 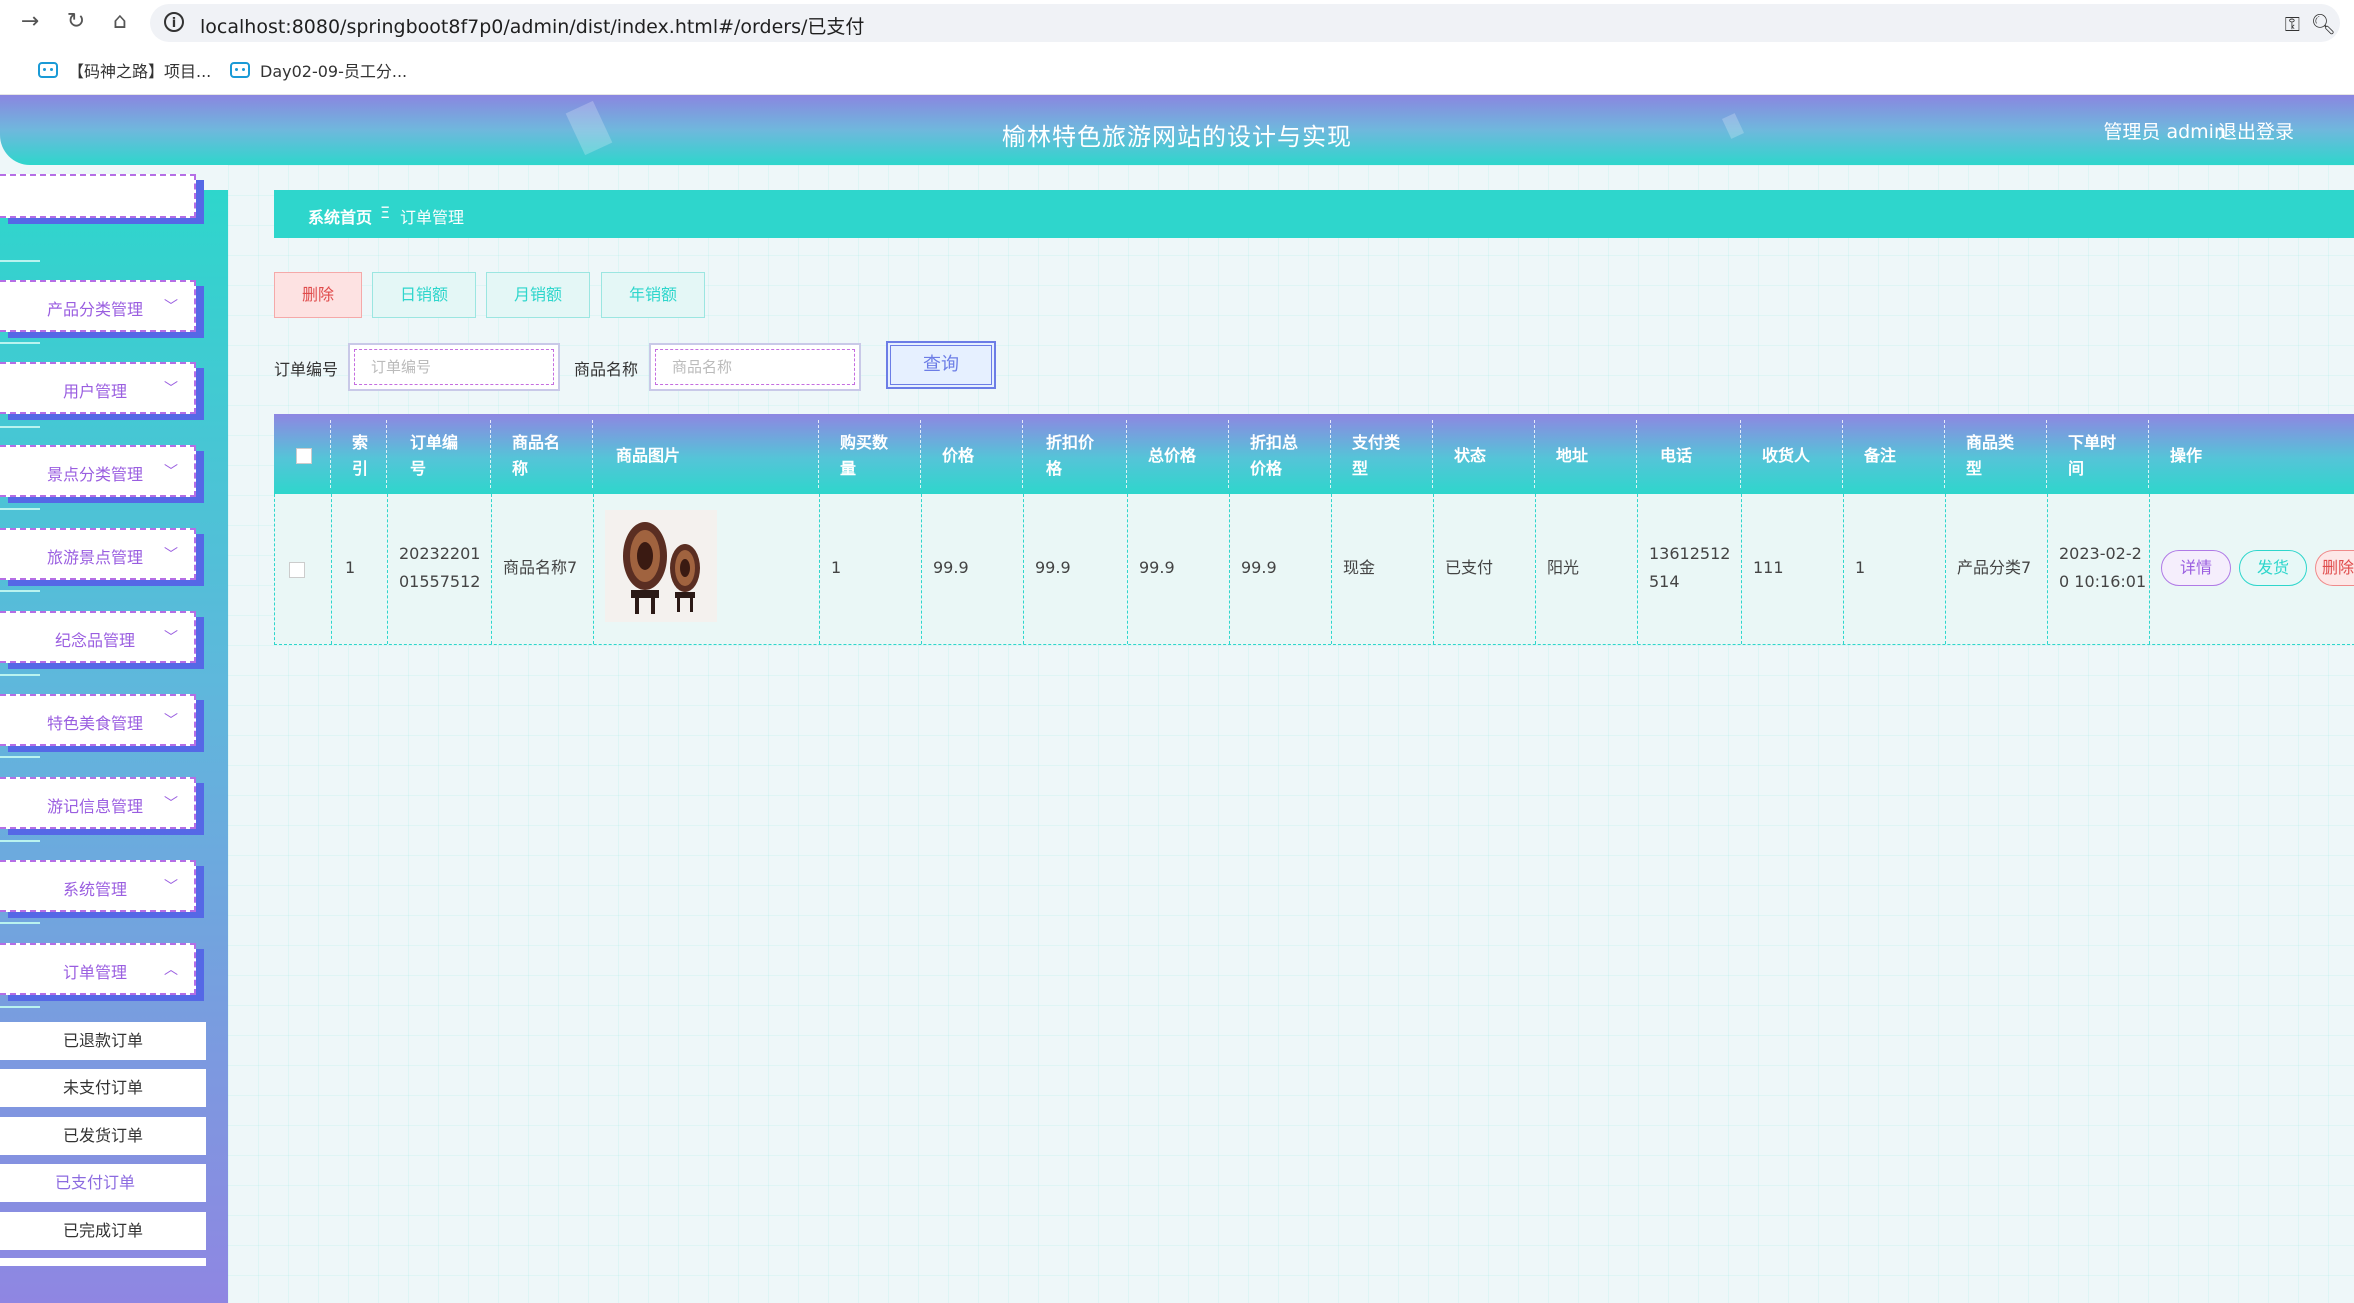 What do you see at coordinates (1786, 455) in the screenshot?
I see `th-receiver: 收货人` at bounding box center [1786, 455].